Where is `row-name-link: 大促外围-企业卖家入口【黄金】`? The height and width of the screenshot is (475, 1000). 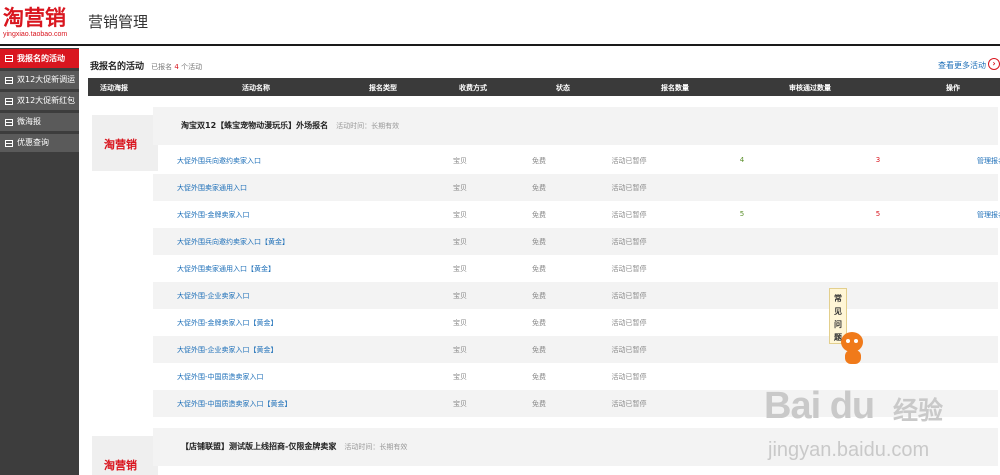
row-name-link: 大促外围-企业卖家入口【黄金】 is located at coordinates (227, 350).